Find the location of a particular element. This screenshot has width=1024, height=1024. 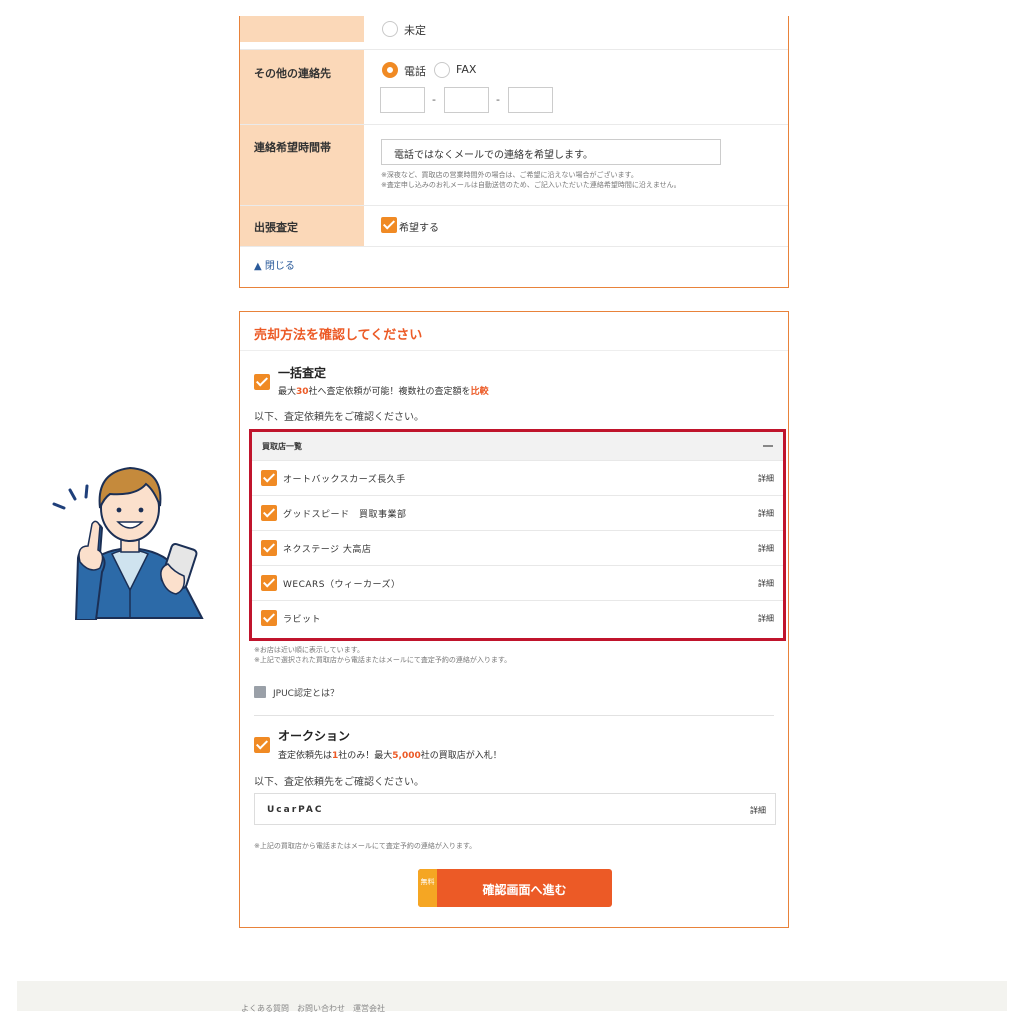

visit-option-label: 希望する is located at coordinates (419, 228).